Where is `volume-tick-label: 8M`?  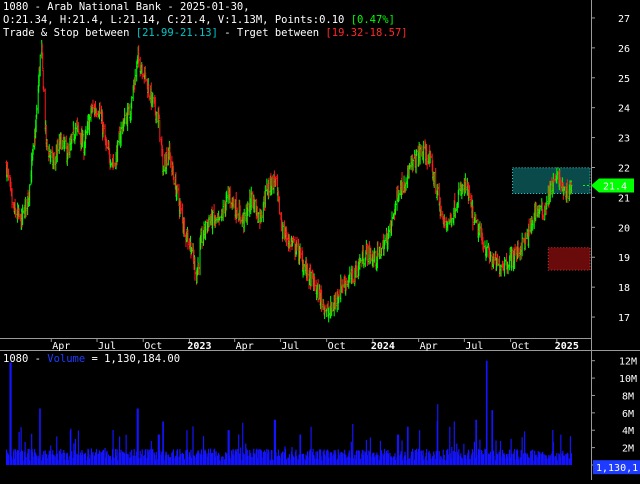
volume-tick-label: 8M is located at coordinates (628, 396).